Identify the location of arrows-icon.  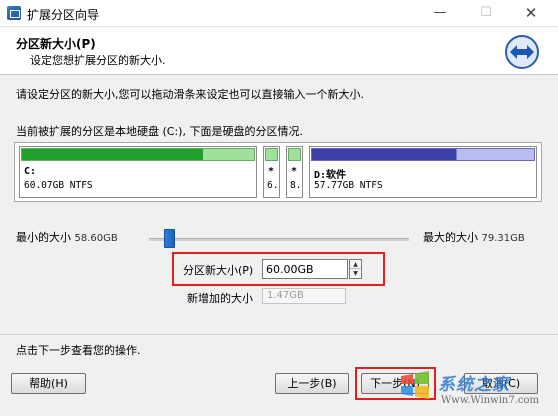
(522, 52).